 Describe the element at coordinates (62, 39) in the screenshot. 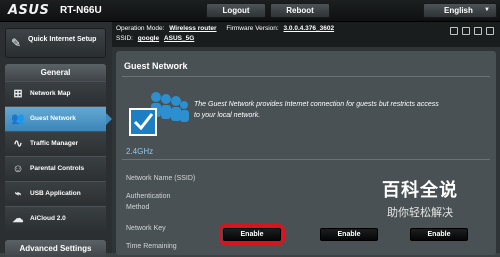

I see `quick-internet-setup-label: Quick Internet Setup` at that location.